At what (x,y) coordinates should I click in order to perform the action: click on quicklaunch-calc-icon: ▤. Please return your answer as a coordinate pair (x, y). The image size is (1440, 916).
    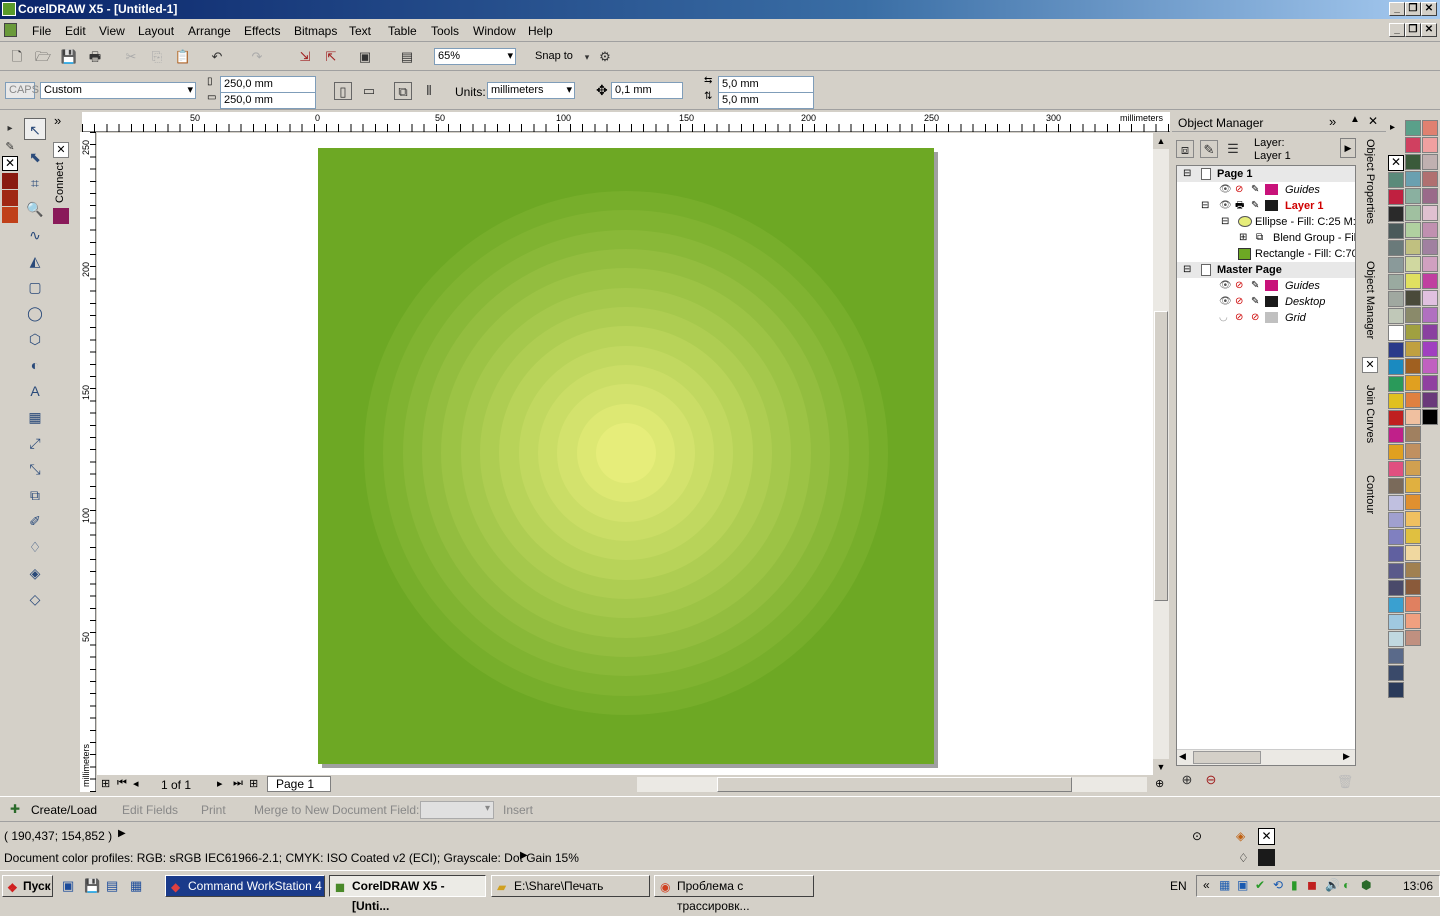
    Looking at the image, I should click on (112, 886).